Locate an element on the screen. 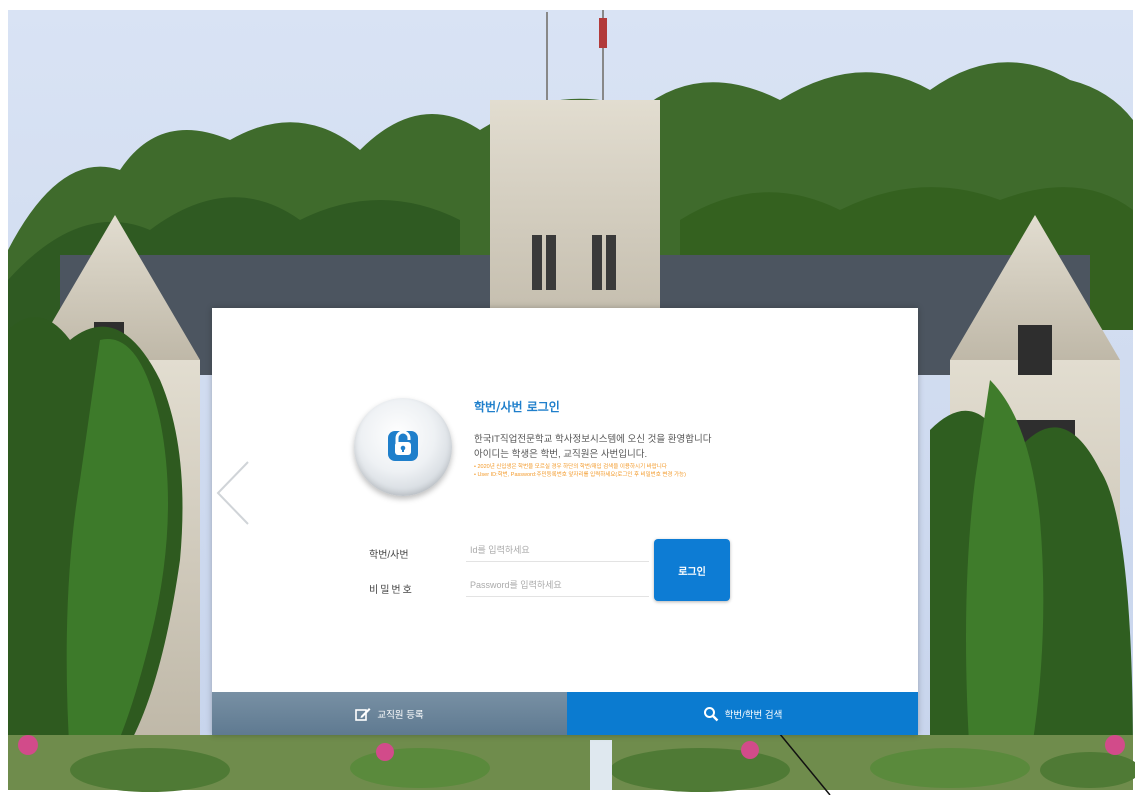  lock-badge is located at coordinates (403, 447).